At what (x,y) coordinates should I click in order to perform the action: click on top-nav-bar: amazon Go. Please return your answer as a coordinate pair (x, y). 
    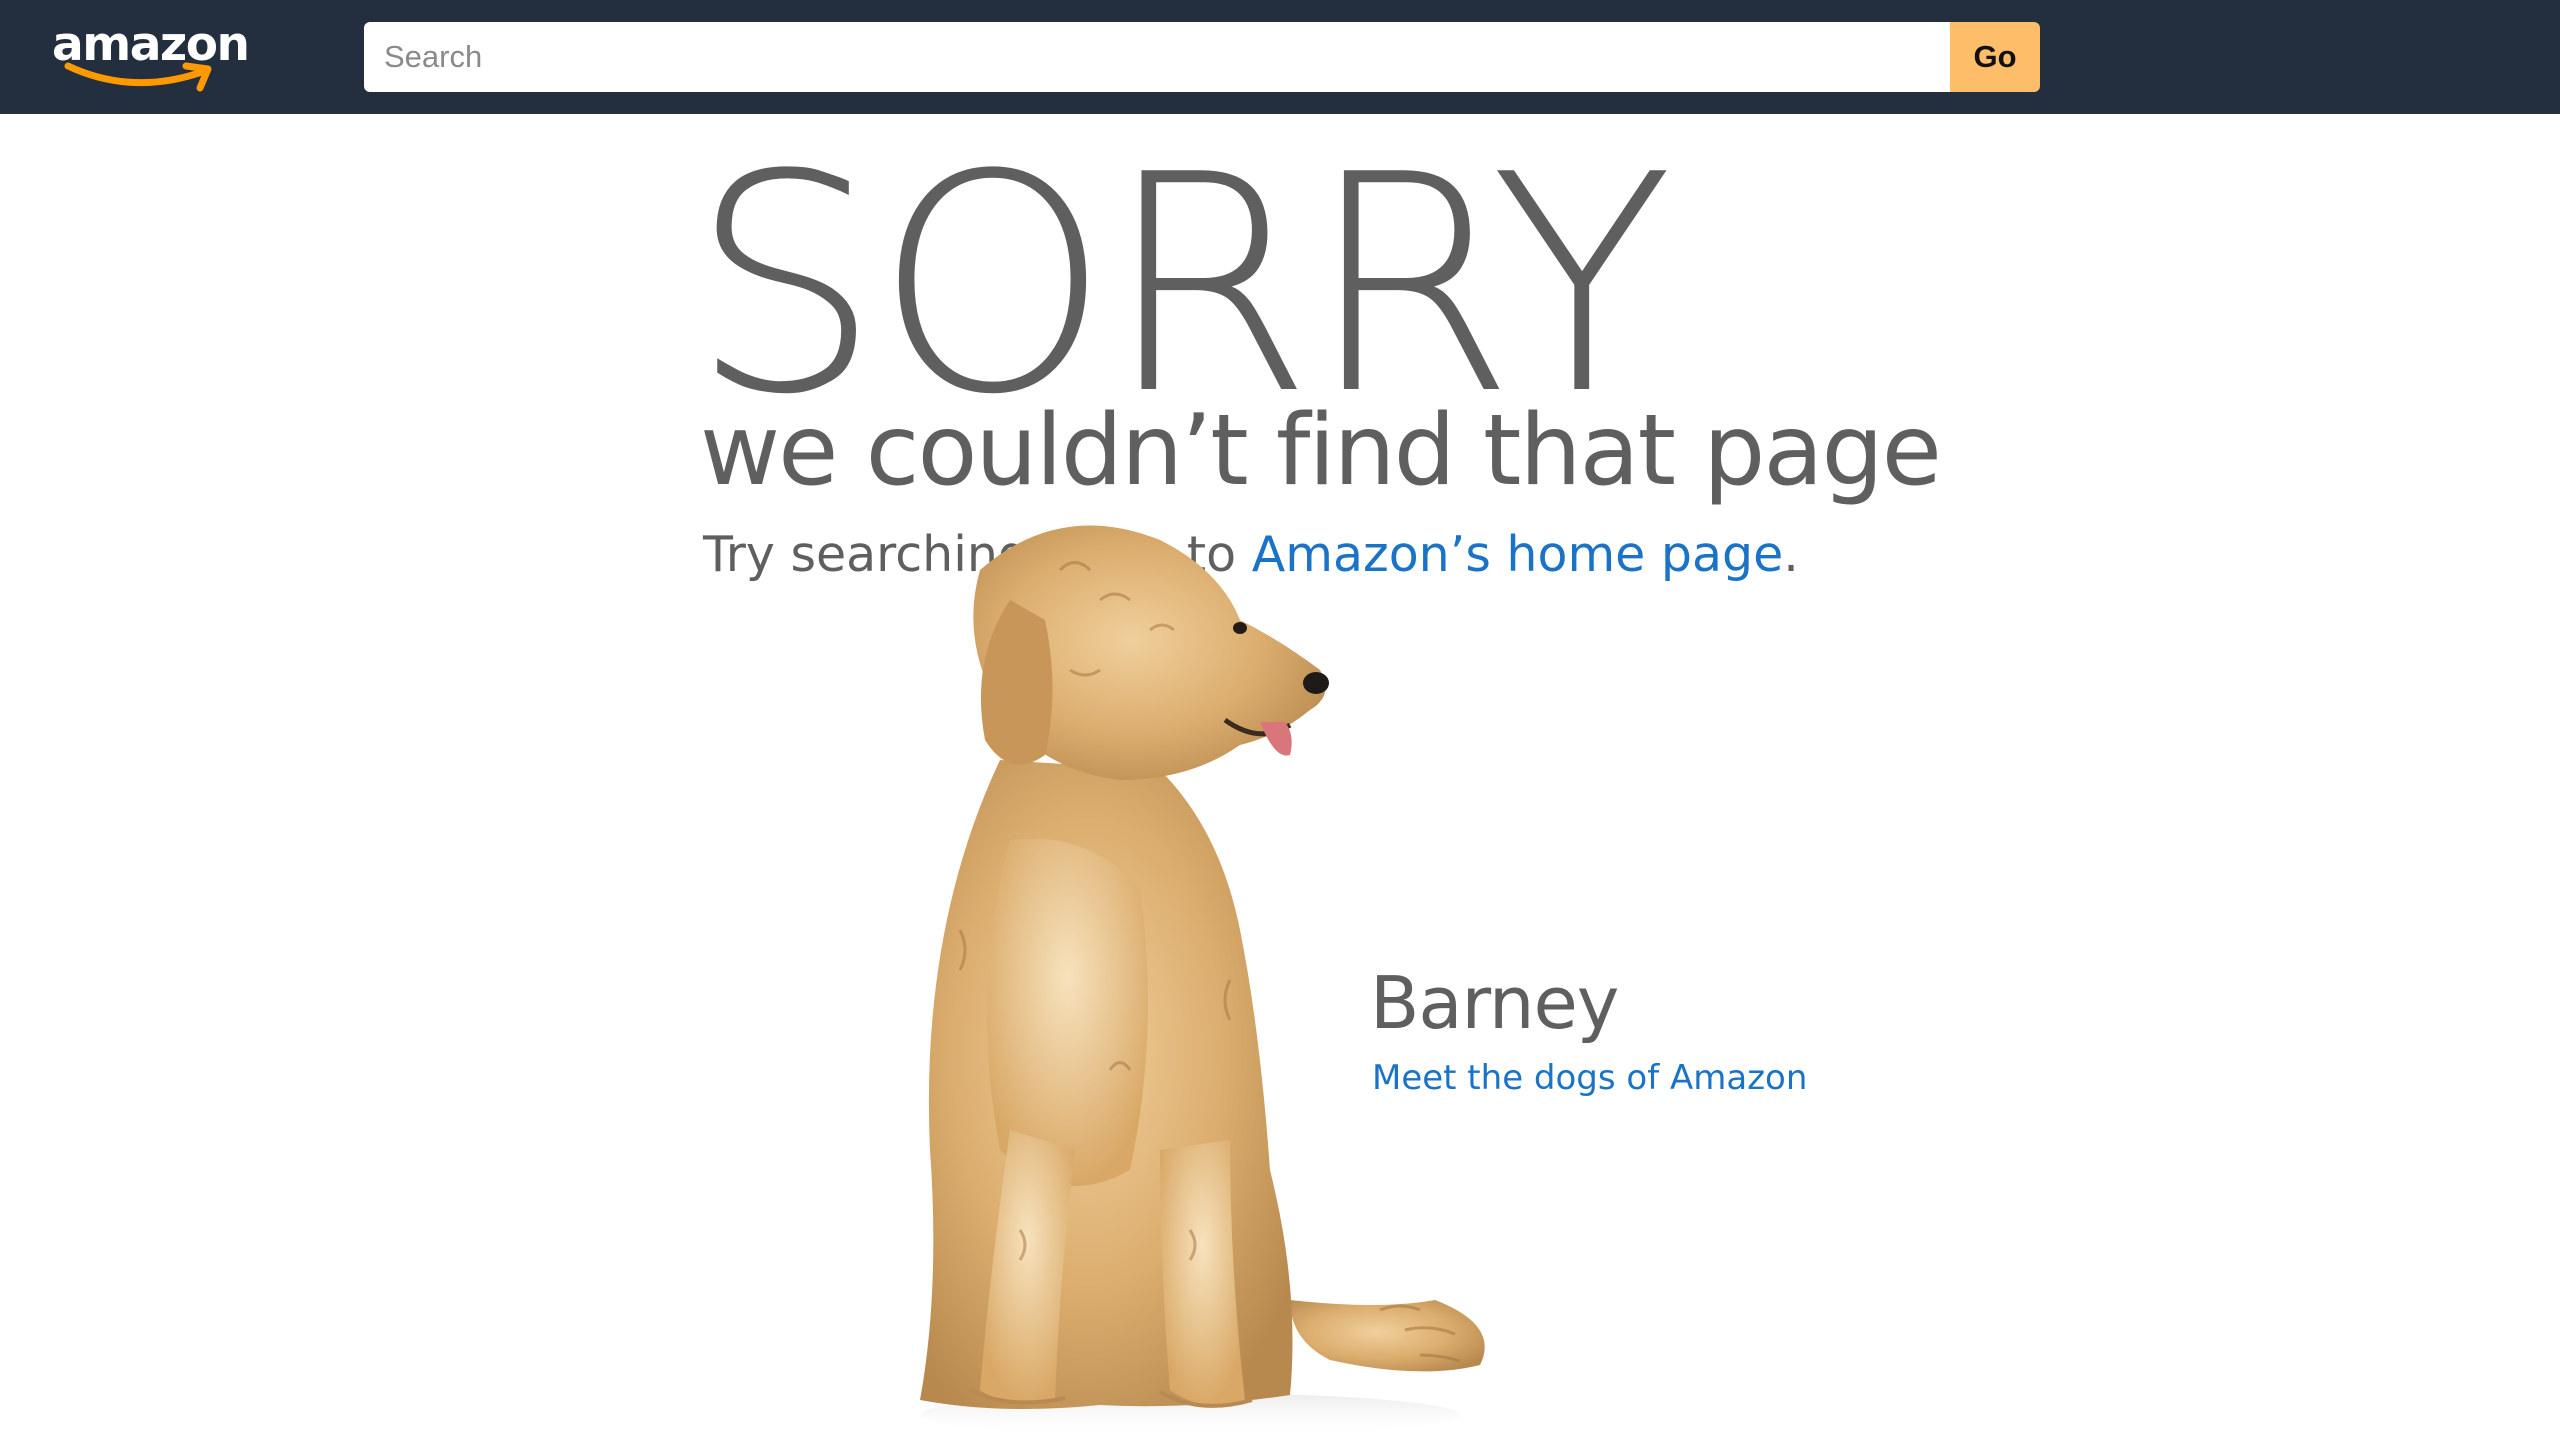
    Looking at the image, I should click on (1280, 57).